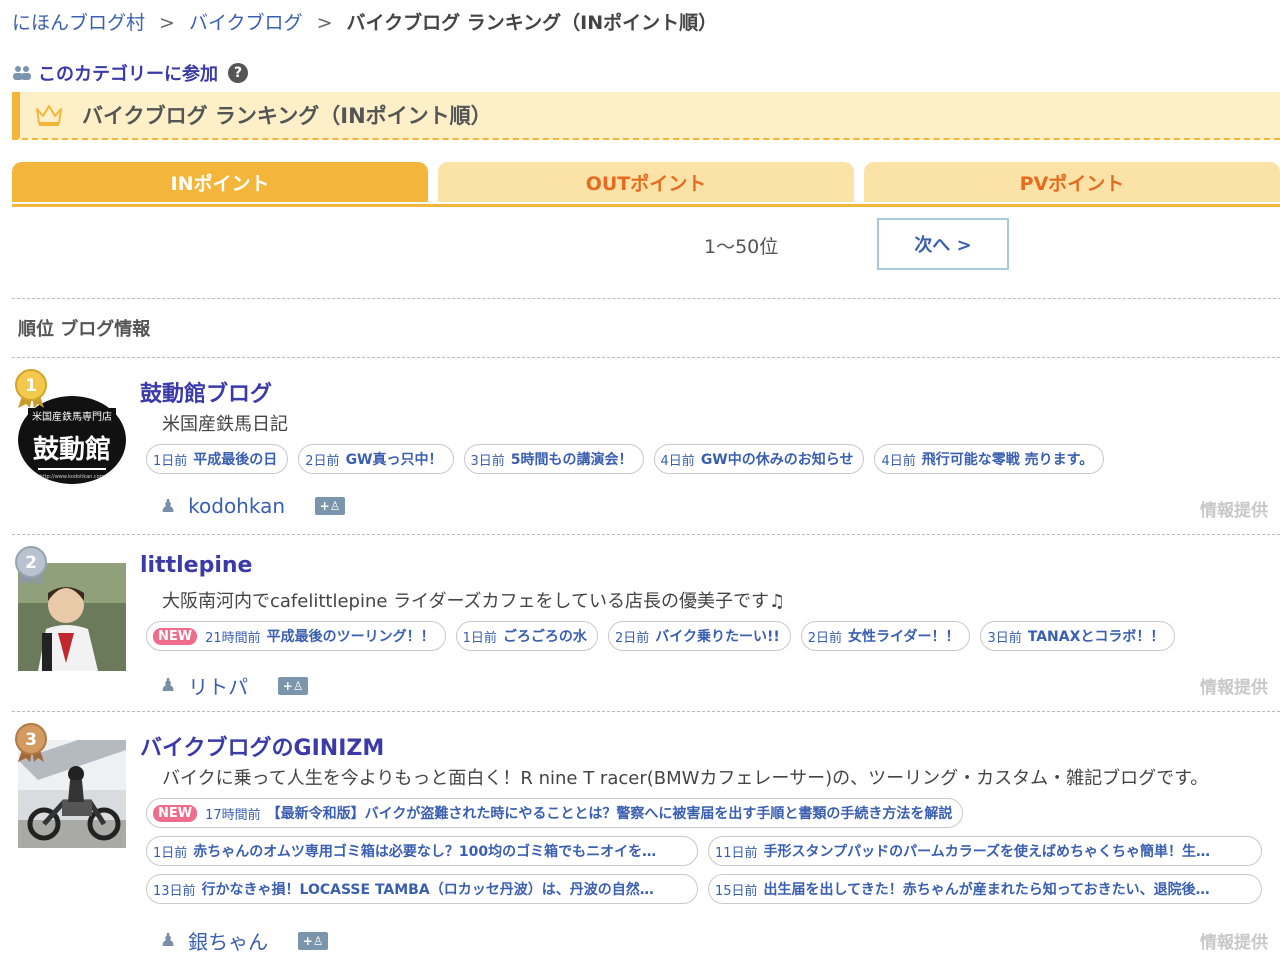  Describe the element at coordinates (1007, 460) in the screenshot. I see `article-title: 飛行可能な零戦 売ります。` at that location.